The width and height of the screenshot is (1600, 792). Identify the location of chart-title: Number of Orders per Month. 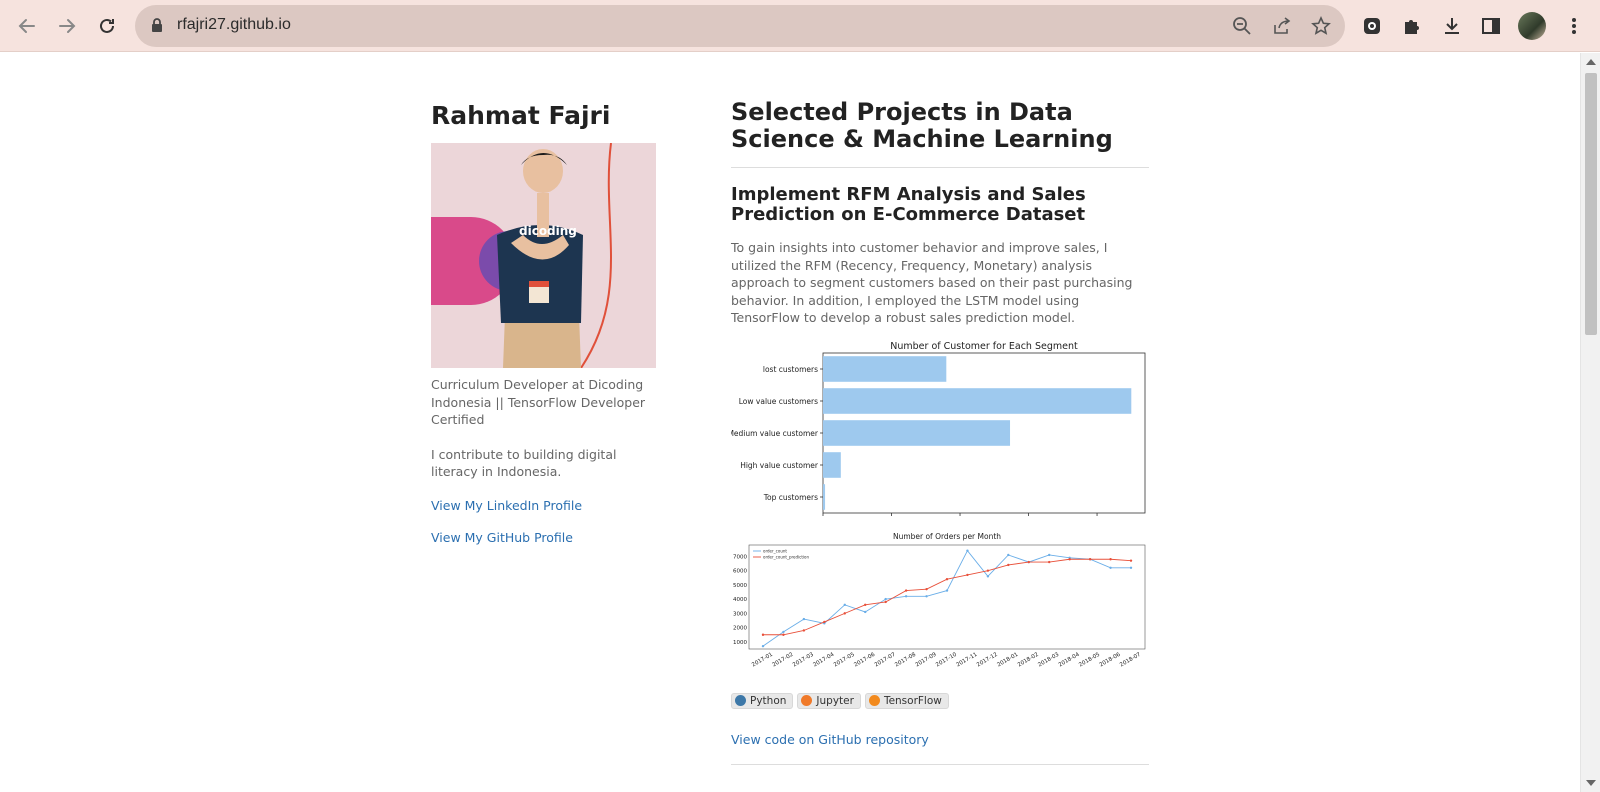
(947, 536).